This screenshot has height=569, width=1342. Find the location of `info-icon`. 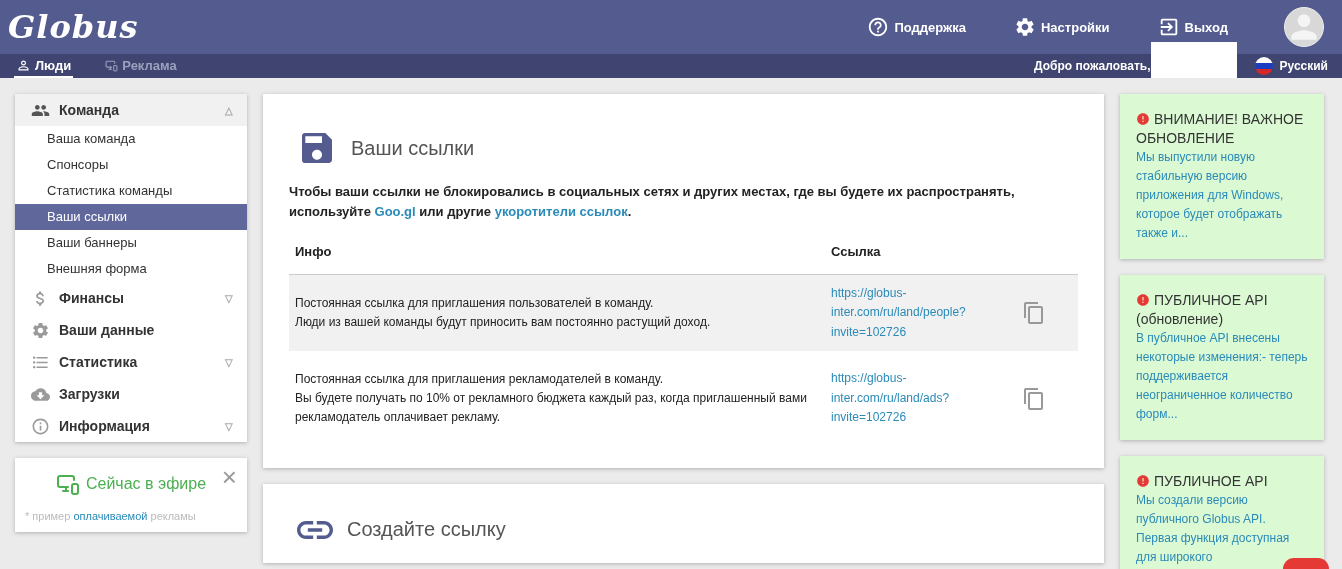

info-icon is located at coordinates (40, 426).